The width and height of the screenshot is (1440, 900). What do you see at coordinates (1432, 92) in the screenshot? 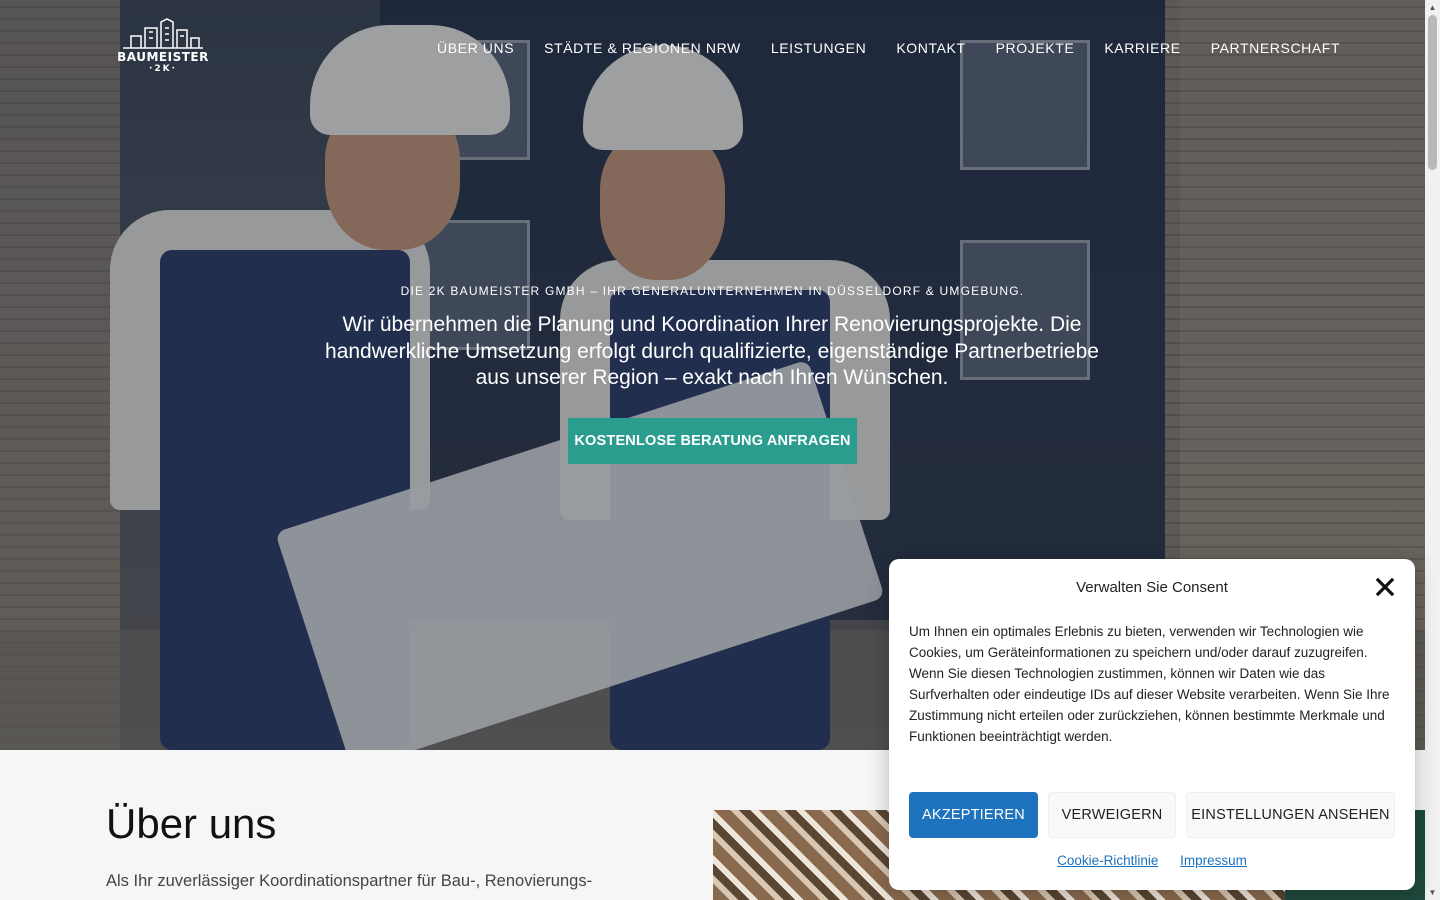
I see `scrollbar-thumb` at bounding box center [1432, 92].